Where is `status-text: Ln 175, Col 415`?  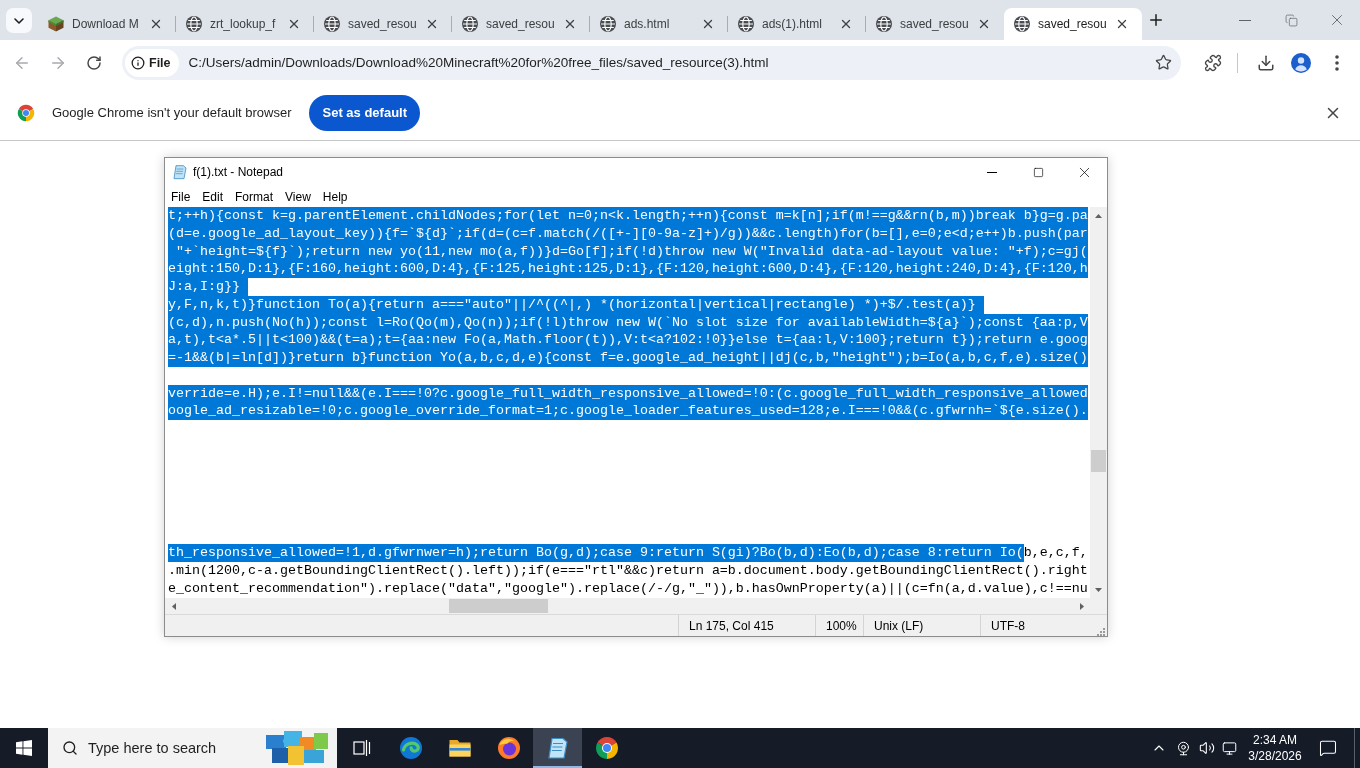
status-text: Ln 175, Col 415 is located at coordinates (746, 625).